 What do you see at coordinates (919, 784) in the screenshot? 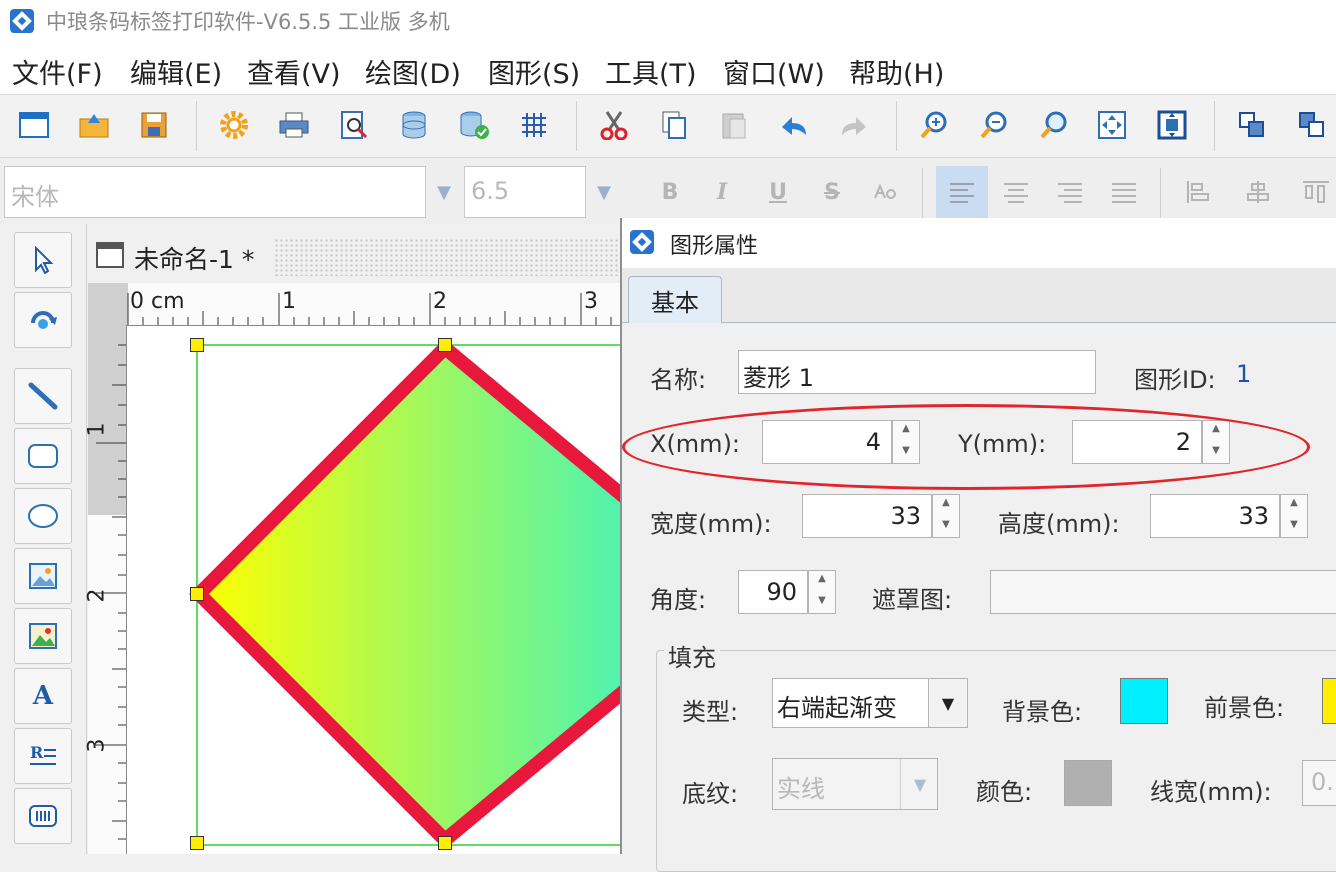
I see `pattern-dropdown-icon: ▼` at bounding box center [919, 784].